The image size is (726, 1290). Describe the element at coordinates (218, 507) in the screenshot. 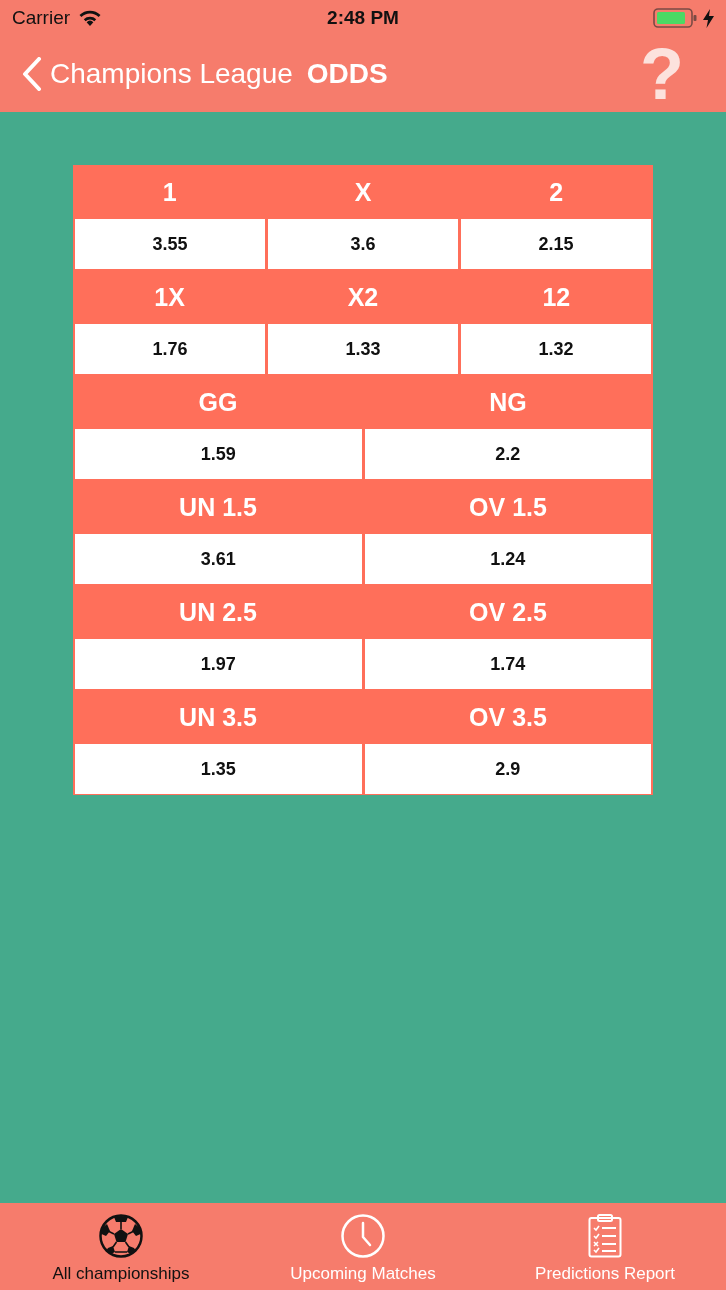

I see `bet-type-label: UN 1.5` at that location.